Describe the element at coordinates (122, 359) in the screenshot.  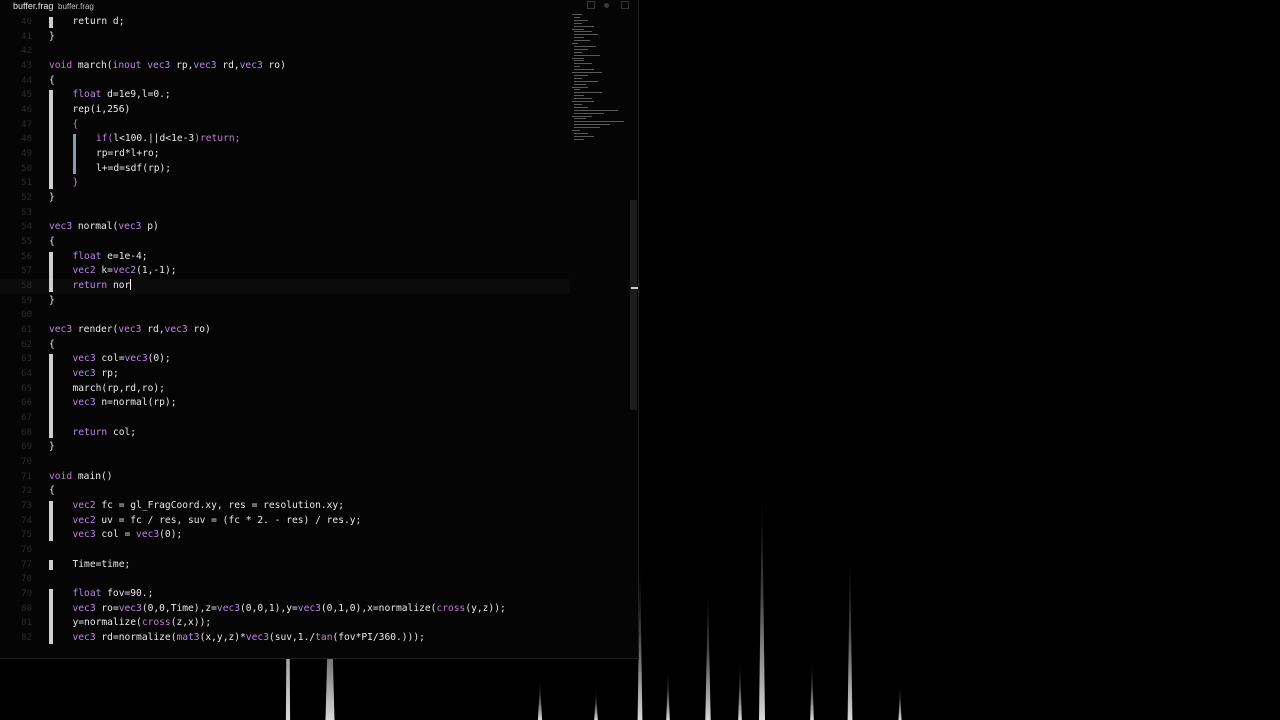
I see `code-text: vec3 col=vec3(0);` at that location.